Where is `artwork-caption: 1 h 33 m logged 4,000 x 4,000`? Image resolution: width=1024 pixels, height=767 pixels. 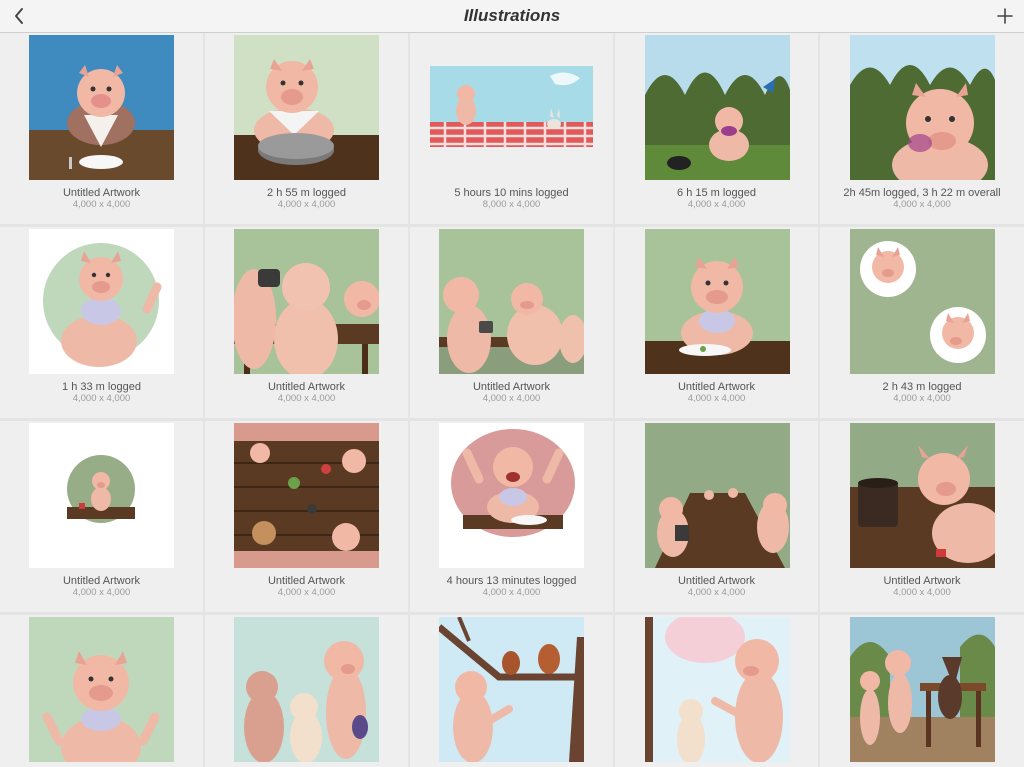 artwork-caption: 1 h 33 m logged 4,000 x 4,000 is located at coordinates (101, 392).